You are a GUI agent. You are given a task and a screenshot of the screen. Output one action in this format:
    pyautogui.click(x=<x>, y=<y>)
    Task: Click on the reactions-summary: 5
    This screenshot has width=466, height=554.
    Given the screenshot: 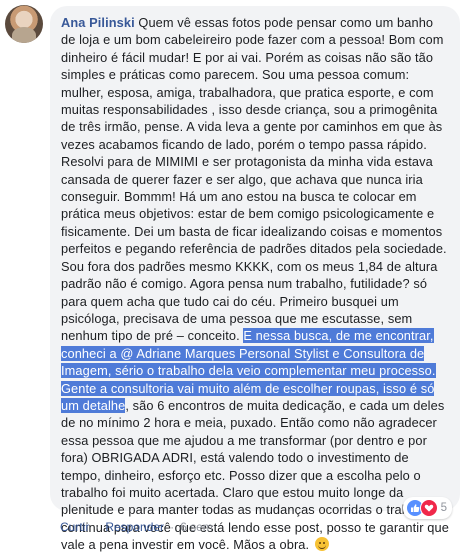 What is the action you would take?
    pyautogui.click(x=427, y=508)
    